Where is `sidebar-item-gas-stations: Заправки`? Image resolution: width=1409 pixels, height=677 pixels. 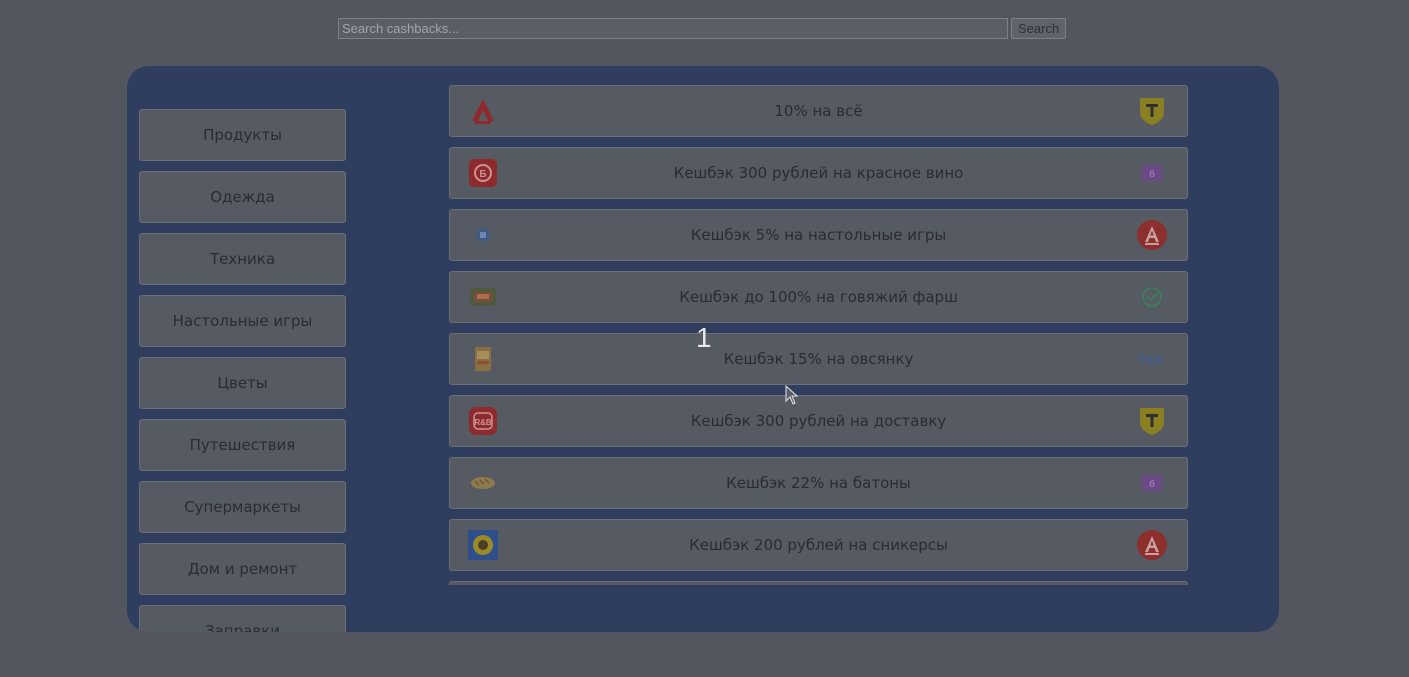
sidebar-item-gas-stations: Заправки is located at coordinates (242, 618).